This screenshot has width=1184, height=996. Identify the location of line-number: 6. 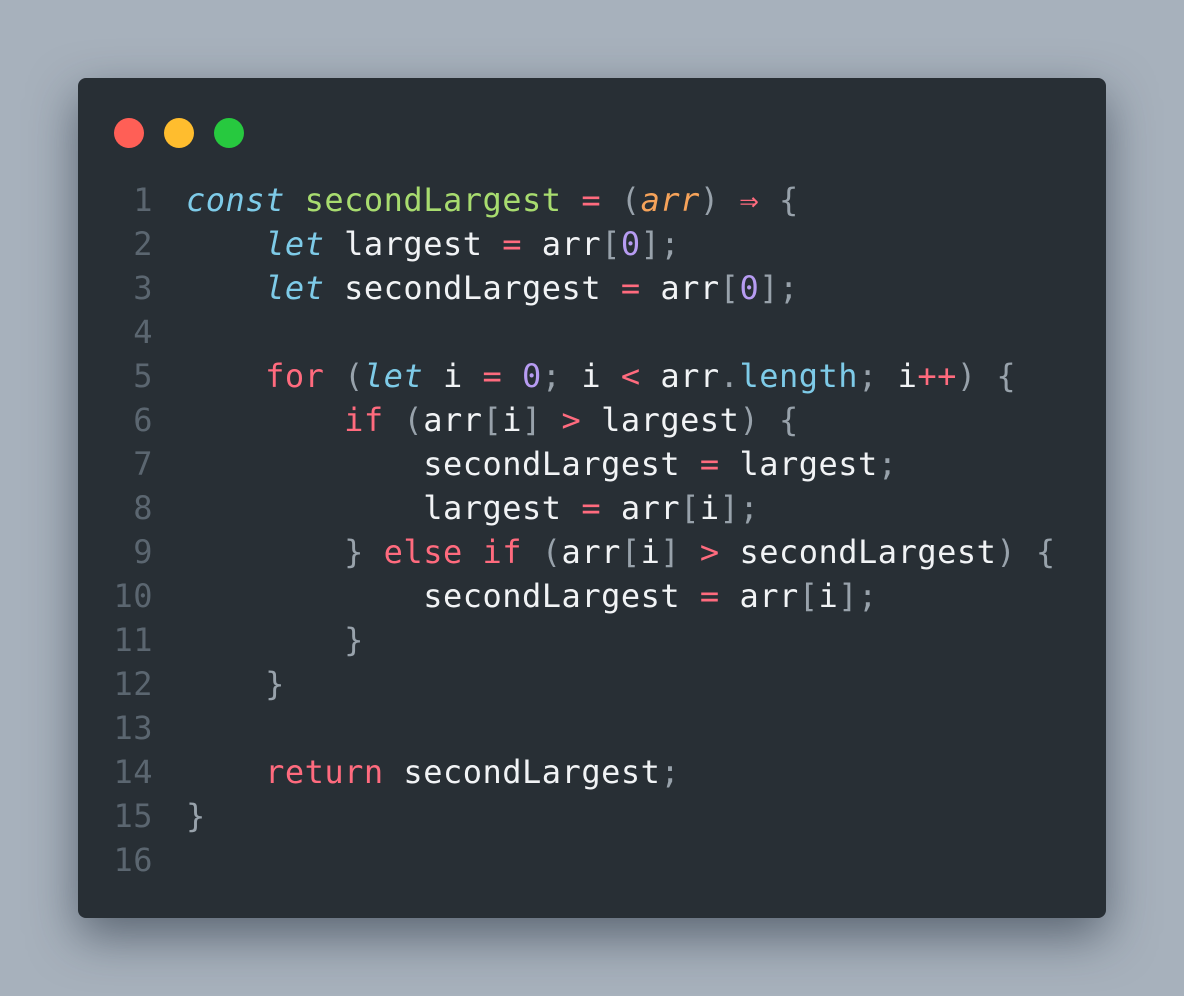
(143, 420).